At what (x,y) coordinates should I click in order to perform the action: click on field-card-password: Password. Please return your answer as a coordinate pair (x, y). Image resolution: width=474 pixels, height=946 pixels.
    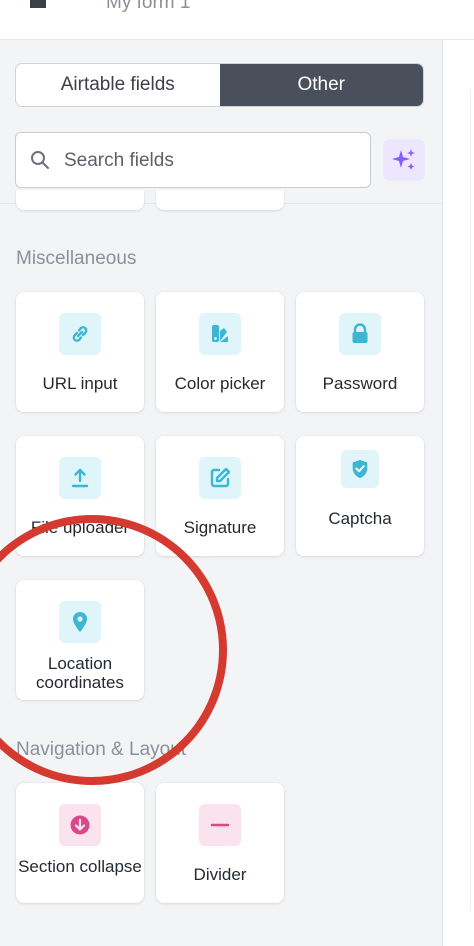
    Looking at the image, I should click on (360, 352).